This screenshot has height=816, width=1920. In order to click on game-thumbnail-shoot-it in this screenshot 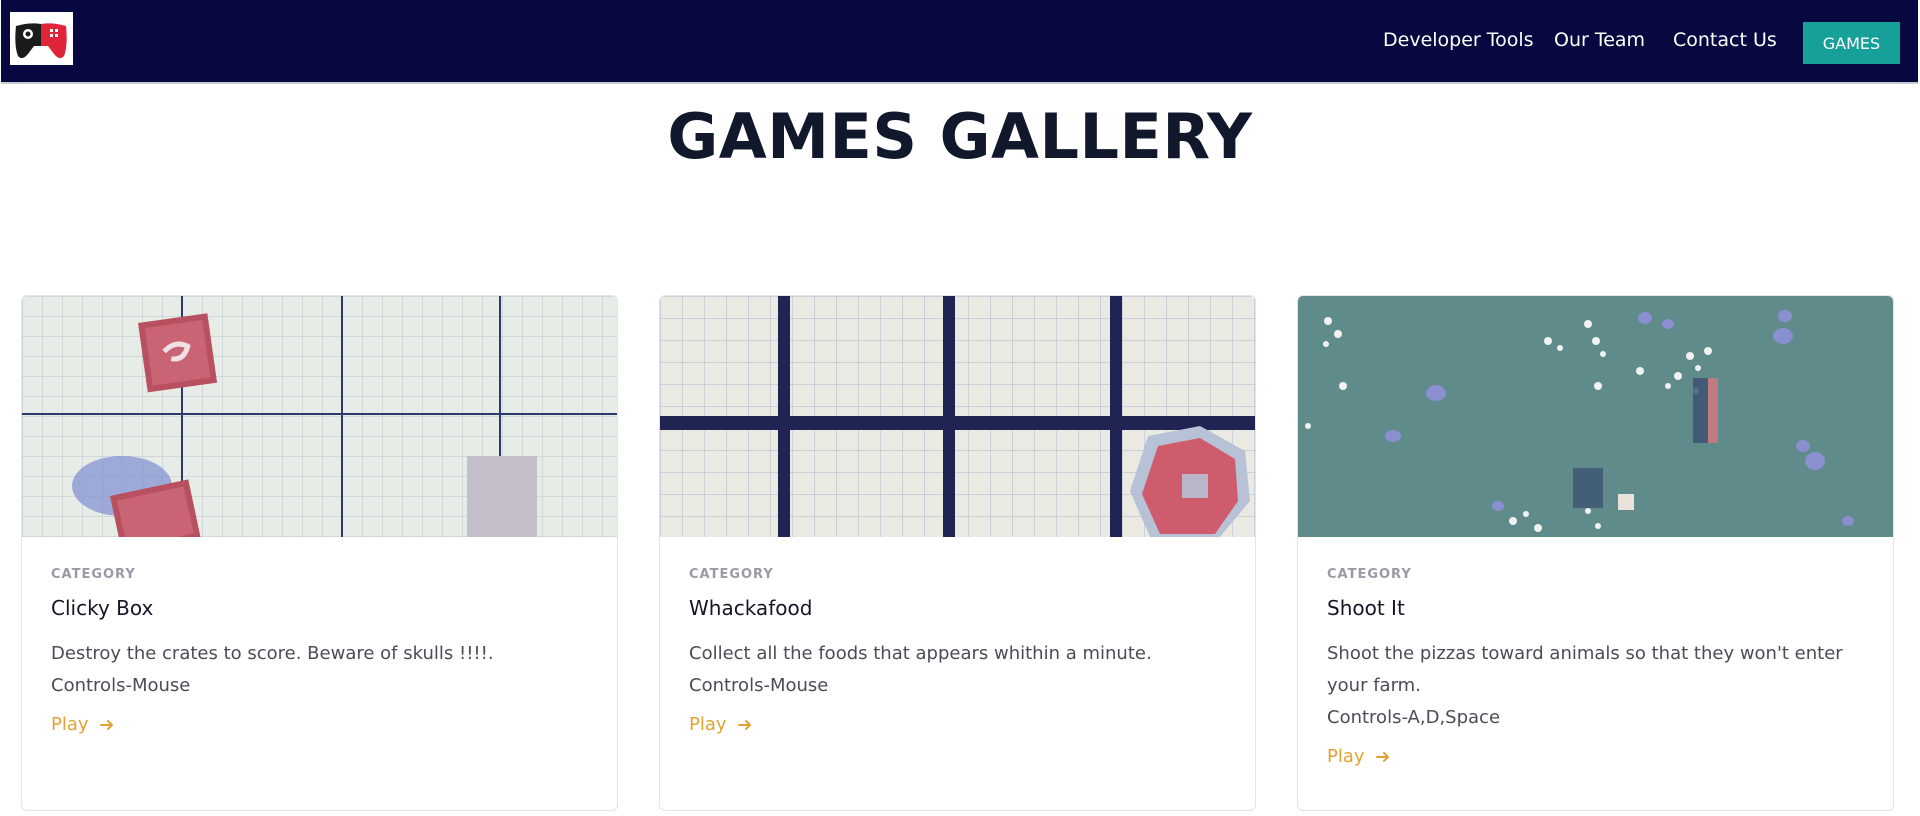, I will do `click(1595, 416)`.